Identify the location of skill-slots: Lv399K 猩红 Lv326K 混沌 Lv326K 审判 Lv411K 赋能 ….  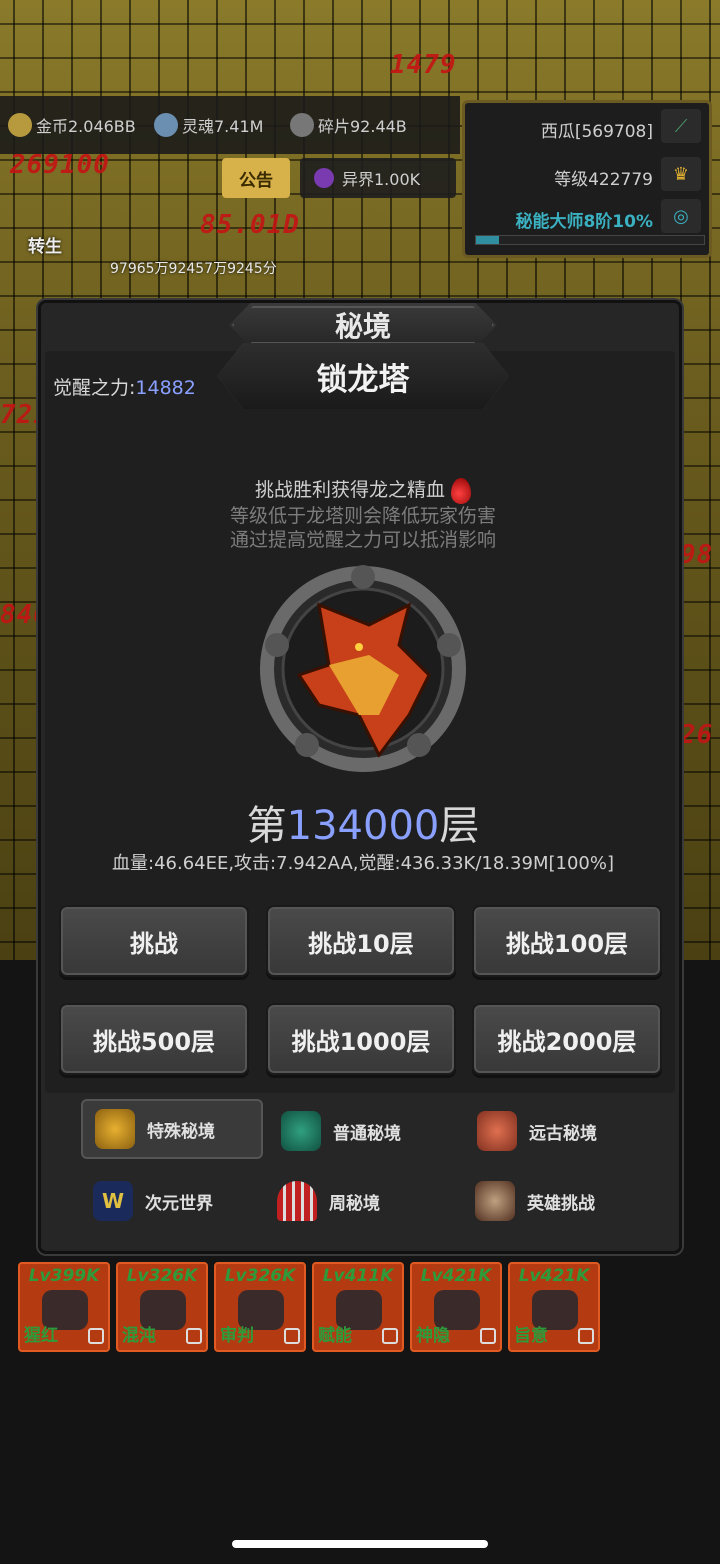
(309, 1307).